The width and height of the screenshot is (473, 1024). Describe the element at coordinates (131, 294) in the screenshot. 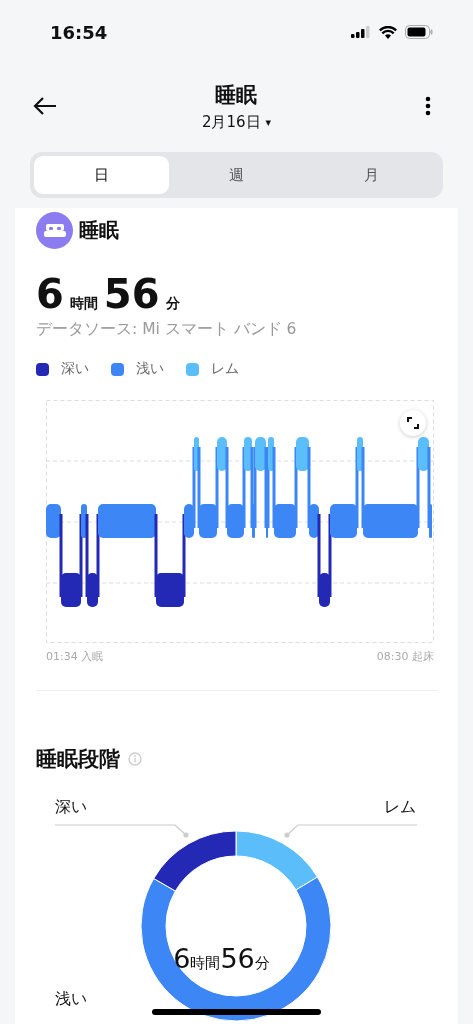

I see `duration-minutes: 56` at that location.